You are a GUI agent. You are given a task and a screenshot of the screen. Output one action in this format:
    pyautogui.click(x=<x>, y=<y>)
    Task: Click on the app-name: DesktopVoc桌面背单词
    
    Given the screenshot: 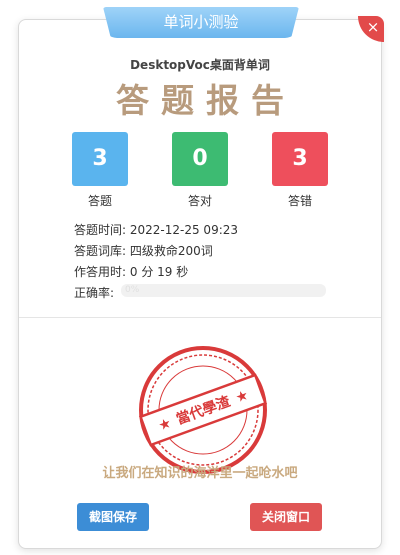 What is the action you would take?
    pyautogui.click(x=200, y=65)
    